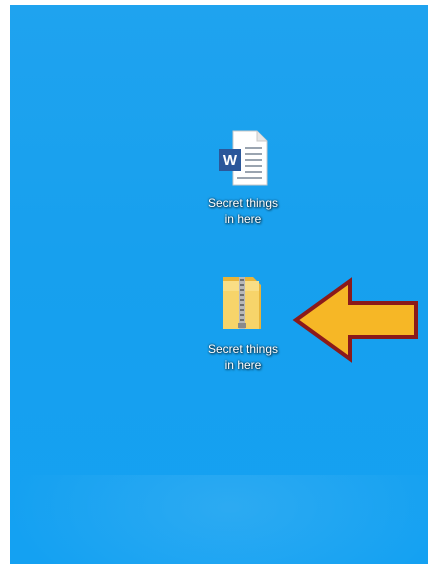  I want to click on word-document-icon: W, so click(243, 158).